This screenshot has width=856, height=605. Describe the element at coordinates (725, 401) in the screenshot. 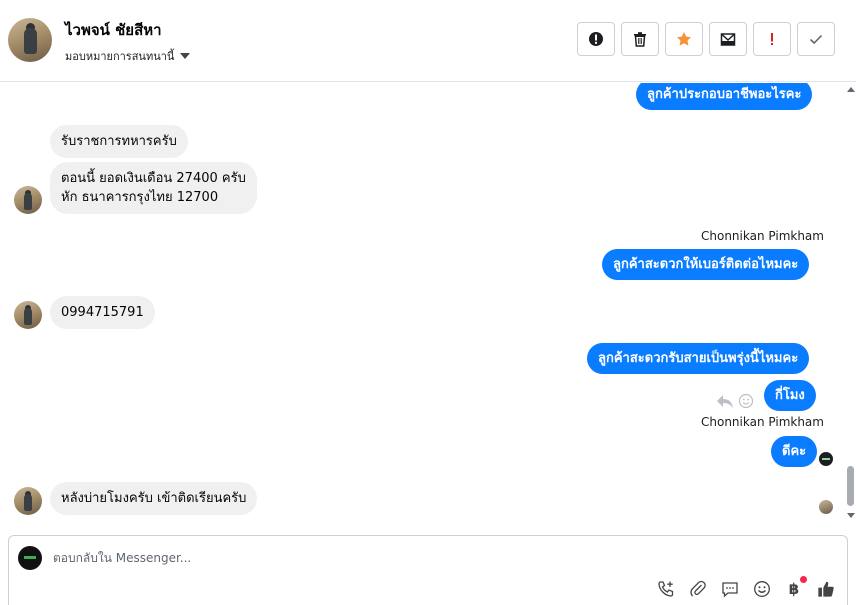

I see `reply-icon` at that location.